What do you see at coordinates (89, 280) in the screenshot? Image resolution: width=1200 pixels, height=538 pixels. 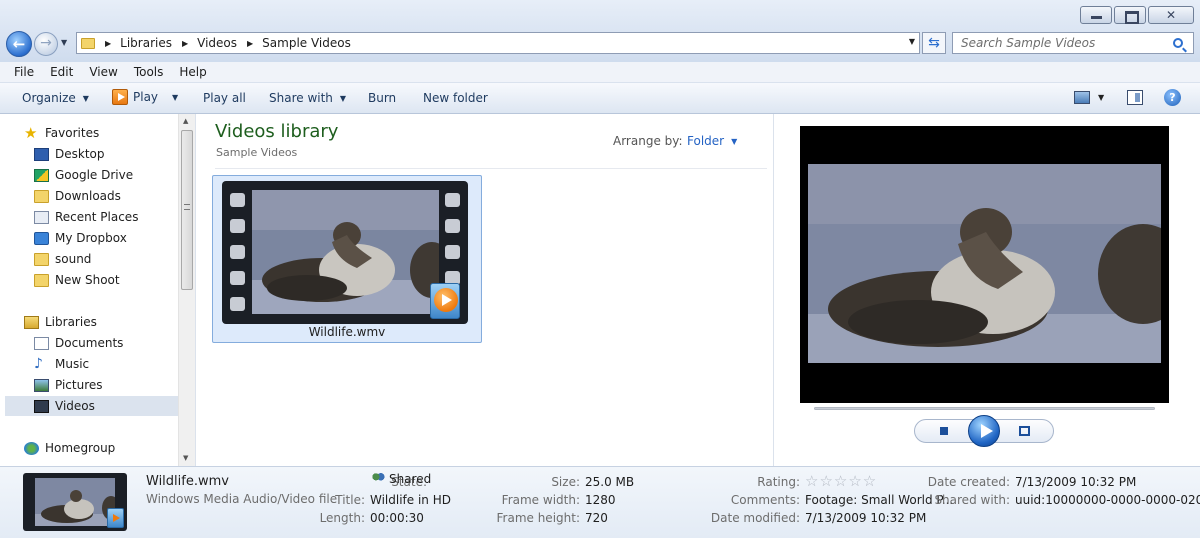 I see `nav-item-new-shoot: New Shoot` at bounding box center [89, 280].